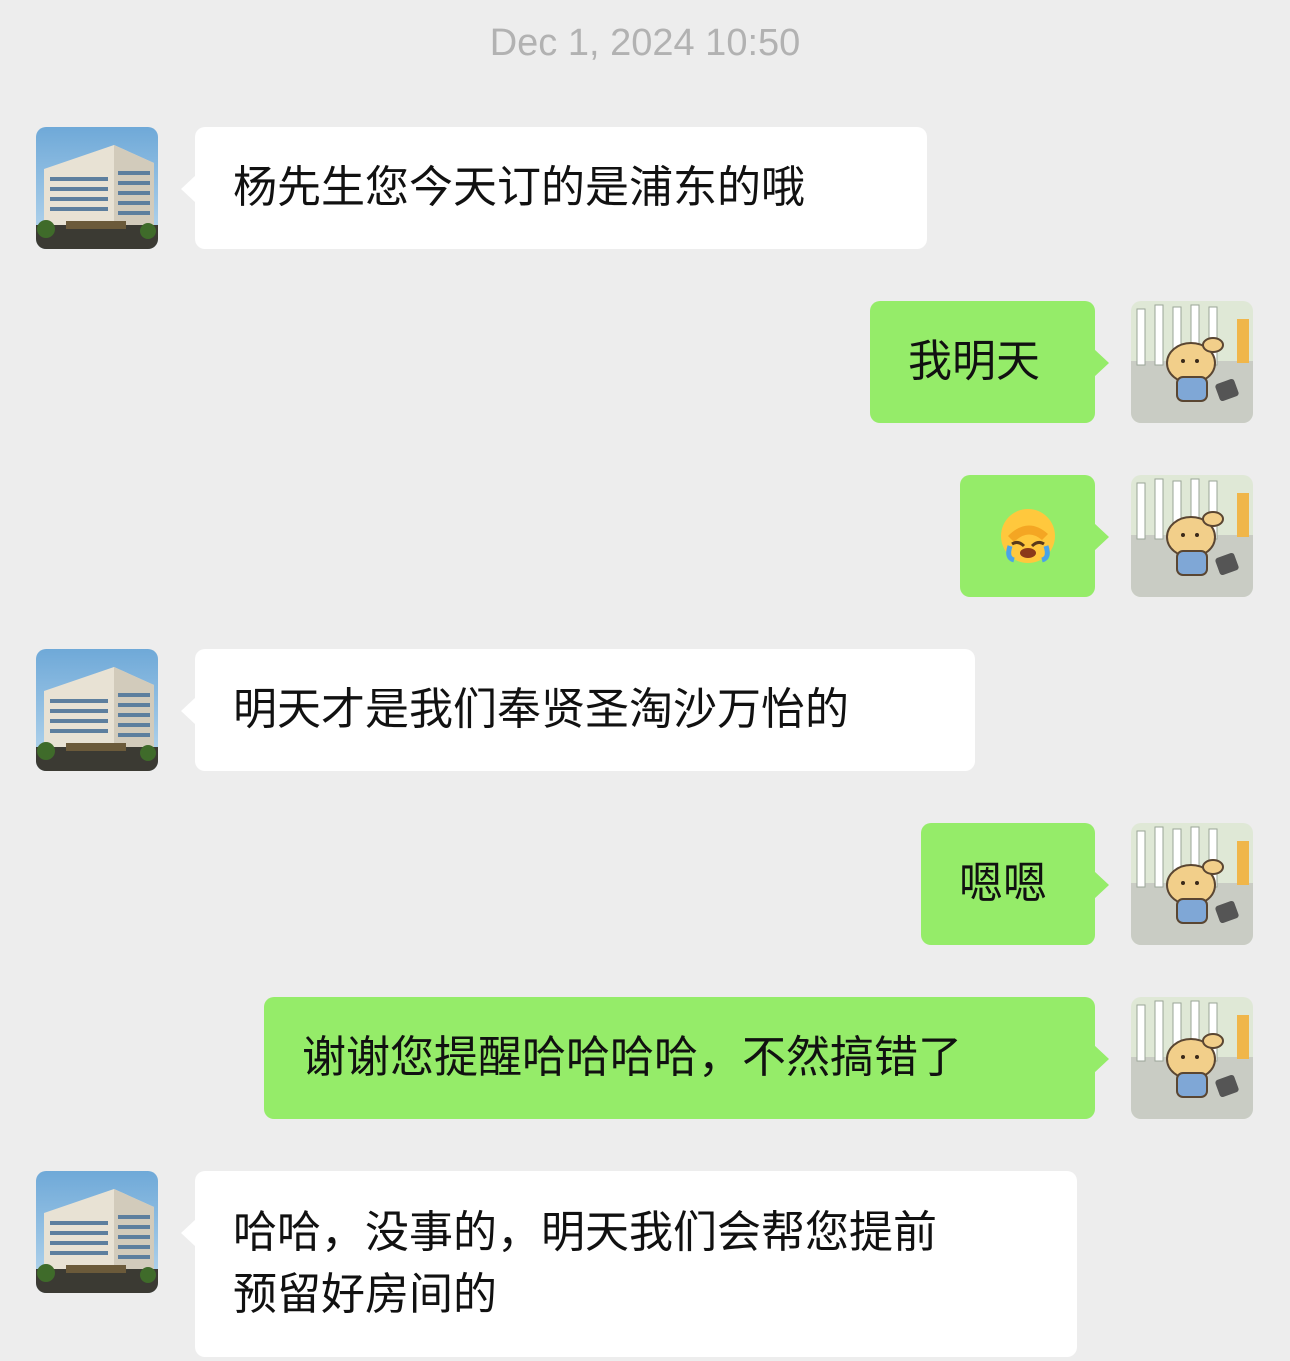 The height and width of the screenshot is (1361, 1290). Describe the element at coordinates (585, 1263) in the screenshot. I see `message-text: 哈哈，没事的，明天我们会帮您提前 预留好房间的` at that location.